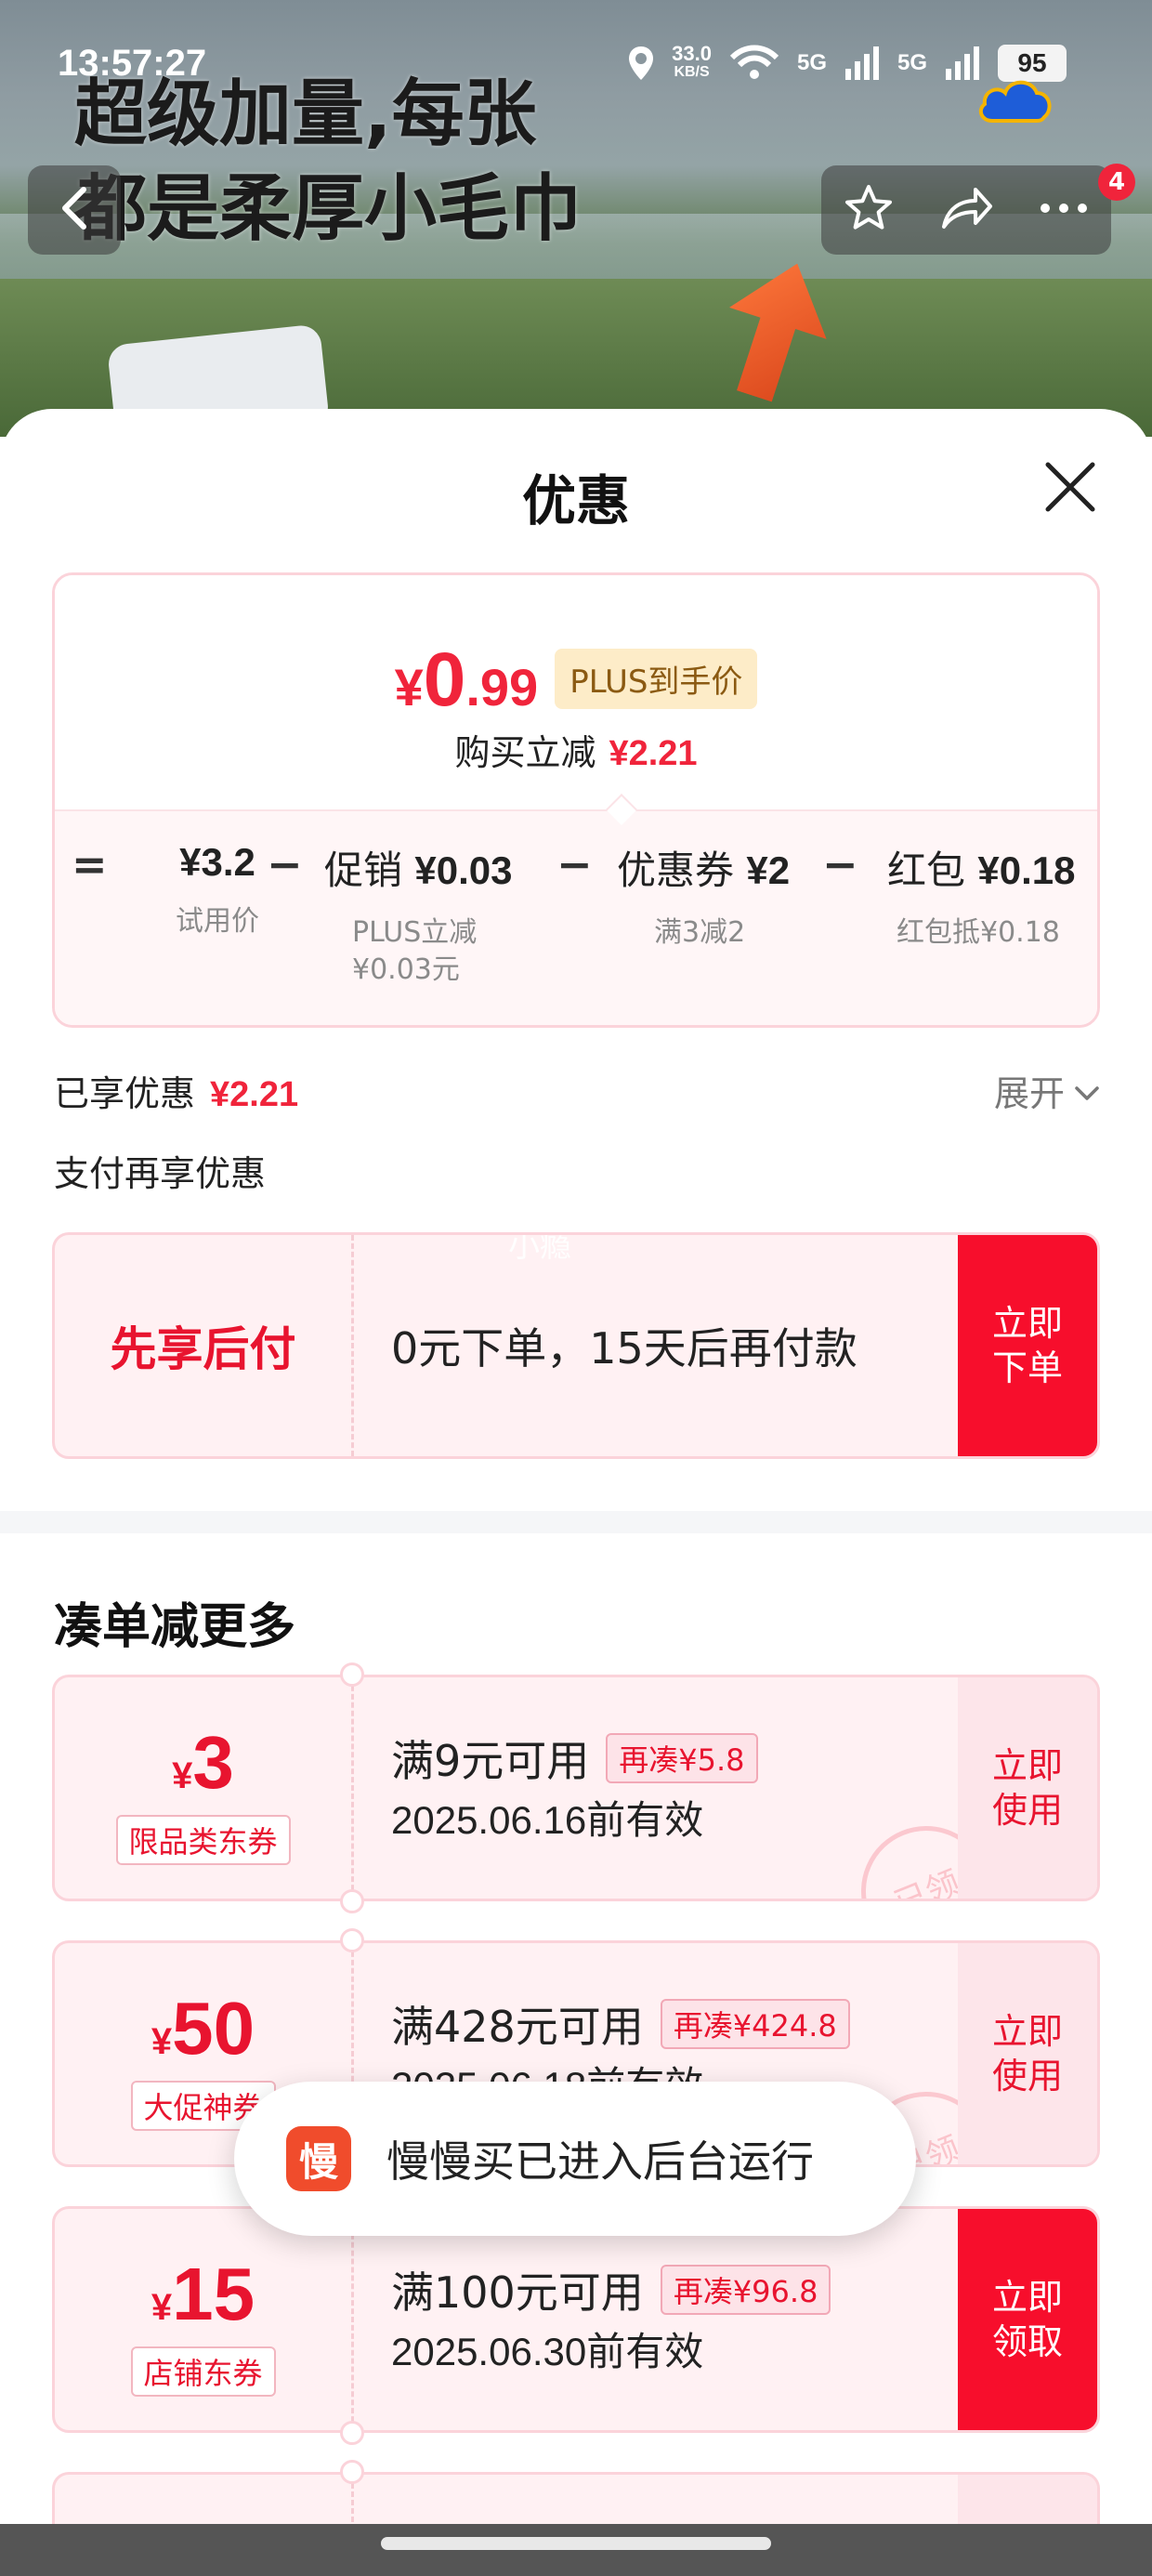  Describe the element at coordinates (1029, 1093) in the screenshot. I see `expand-label: 展开` at that location.